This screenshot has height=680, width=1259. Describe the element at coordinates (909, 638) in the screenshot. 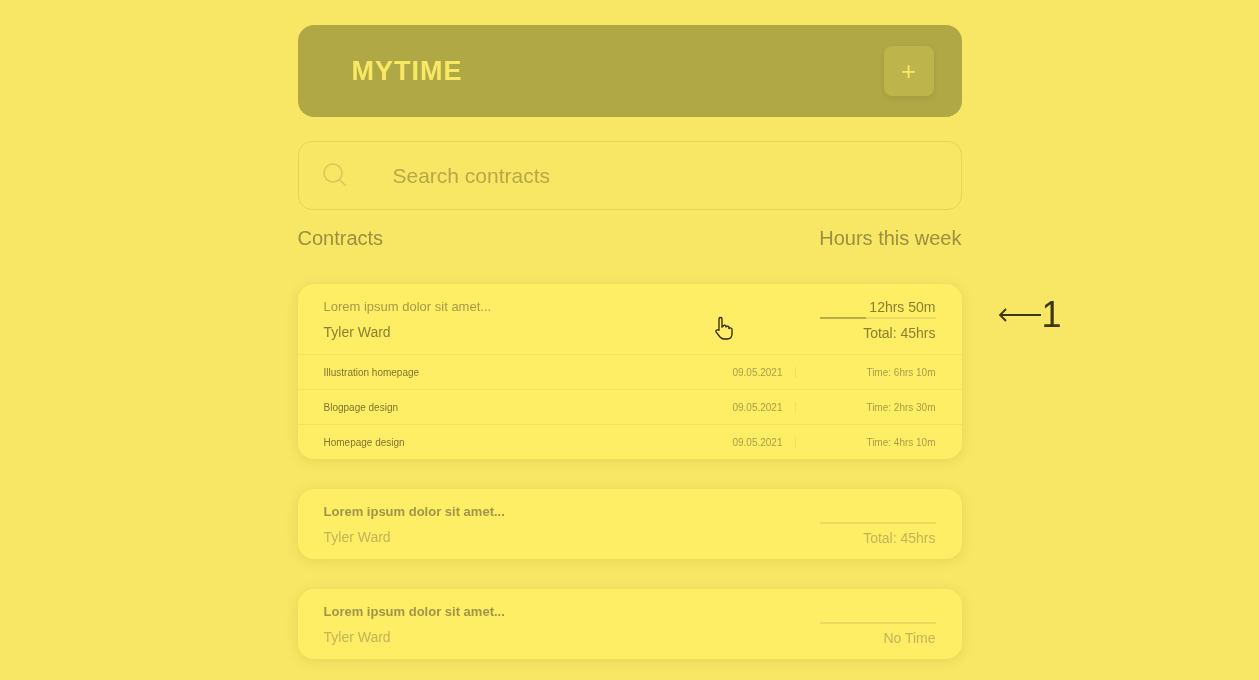

I see `total-hours: No Time` at that location.